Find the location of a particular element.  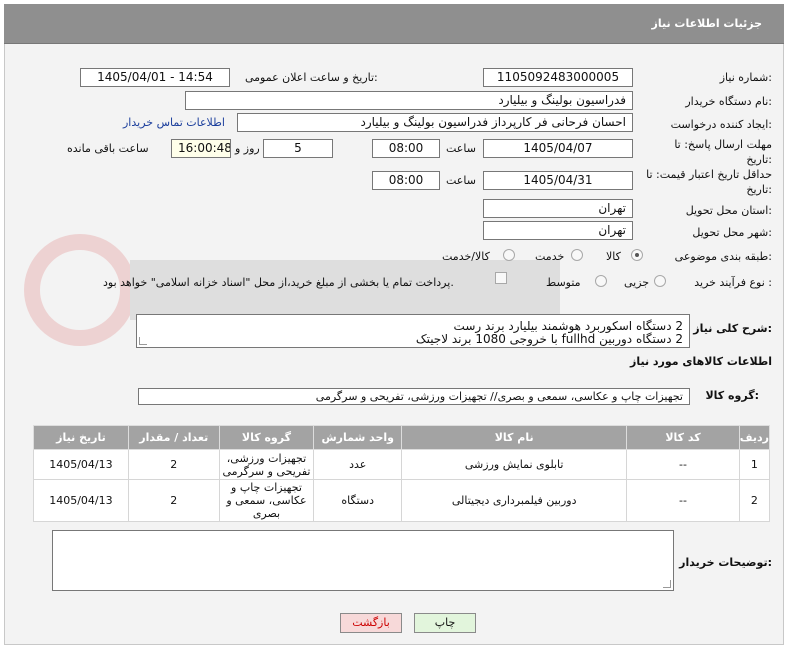

cell-name: تابلوی نمایش ورزشی is located at coordinates (514, 464).